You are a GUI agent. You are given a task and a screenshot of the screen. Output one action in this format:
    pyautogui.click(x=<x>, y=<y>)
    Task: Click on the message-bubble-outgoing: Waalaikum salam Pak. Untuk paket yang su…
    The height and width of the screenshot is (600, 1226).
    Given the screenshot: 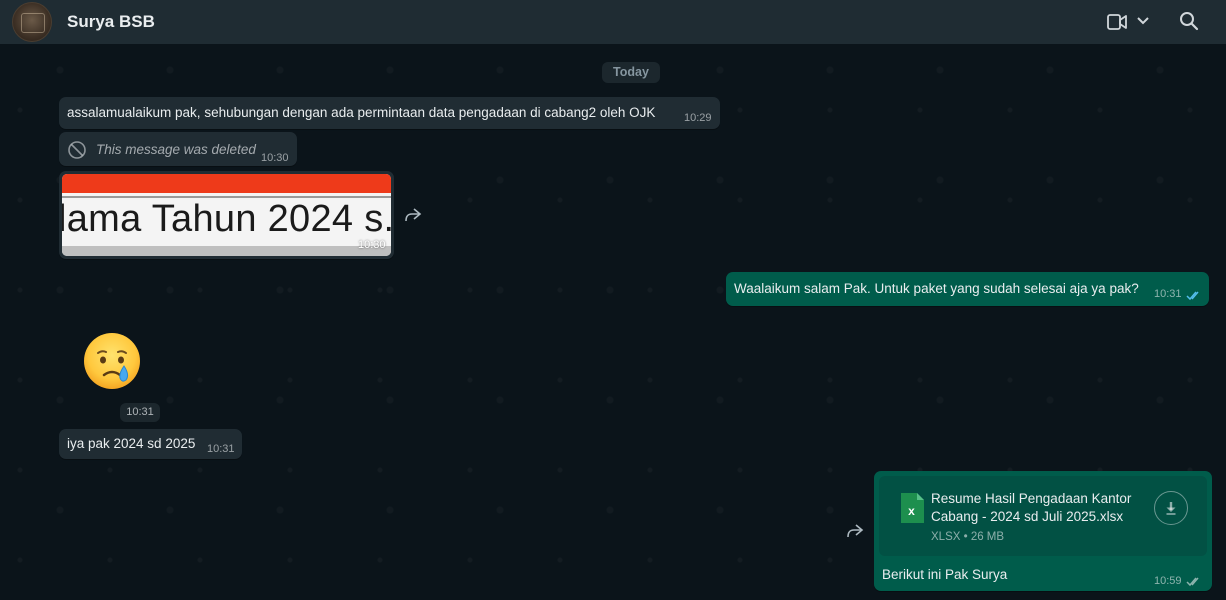 What is the action you would take?
    pyautogui.click(x=967, y=289)
    